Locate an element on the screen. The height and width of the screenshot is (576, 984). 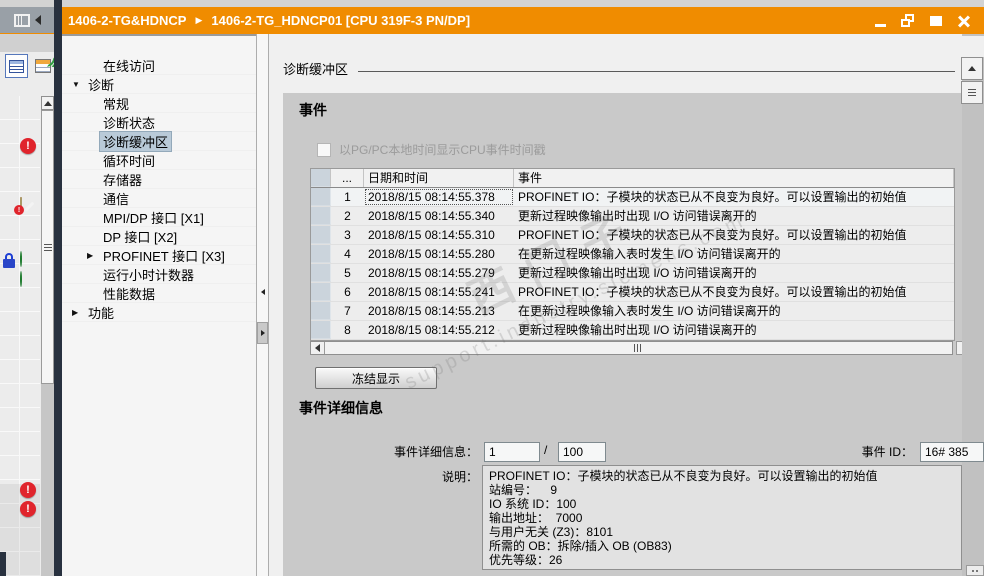
splitter-expand-button is located at coordinates (262, 333).